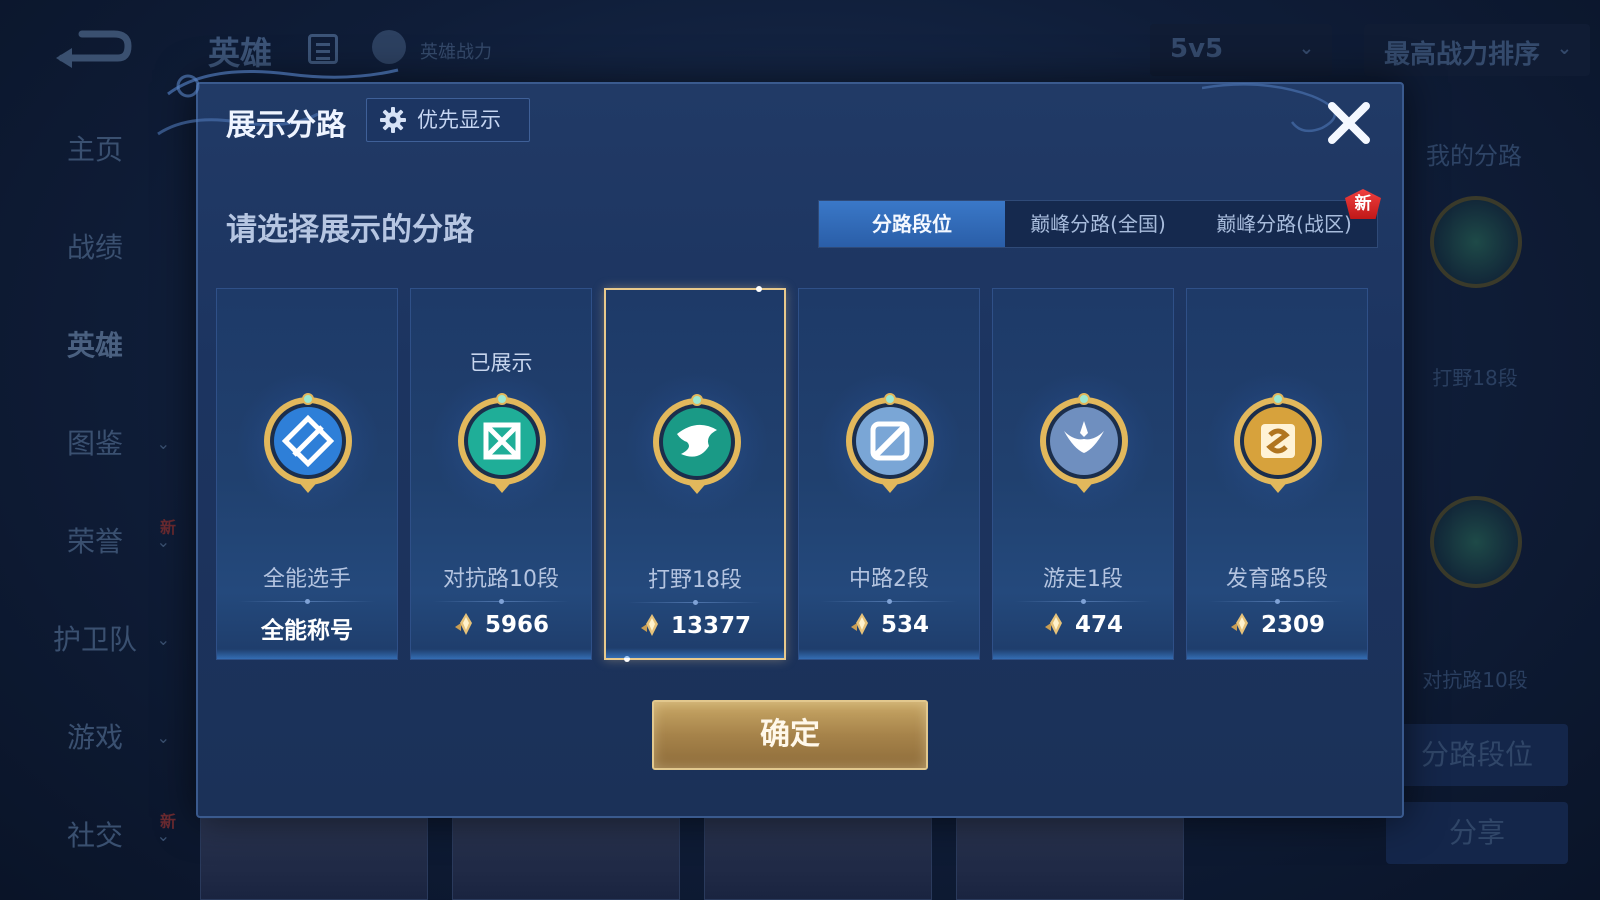 The height and width of the screenshot is (900, 1600). What do you see at coordinates (1277, 474) in the screenshot?
I see `lane-card: 发育路5段 2309` at bounding box center [1277, 474].